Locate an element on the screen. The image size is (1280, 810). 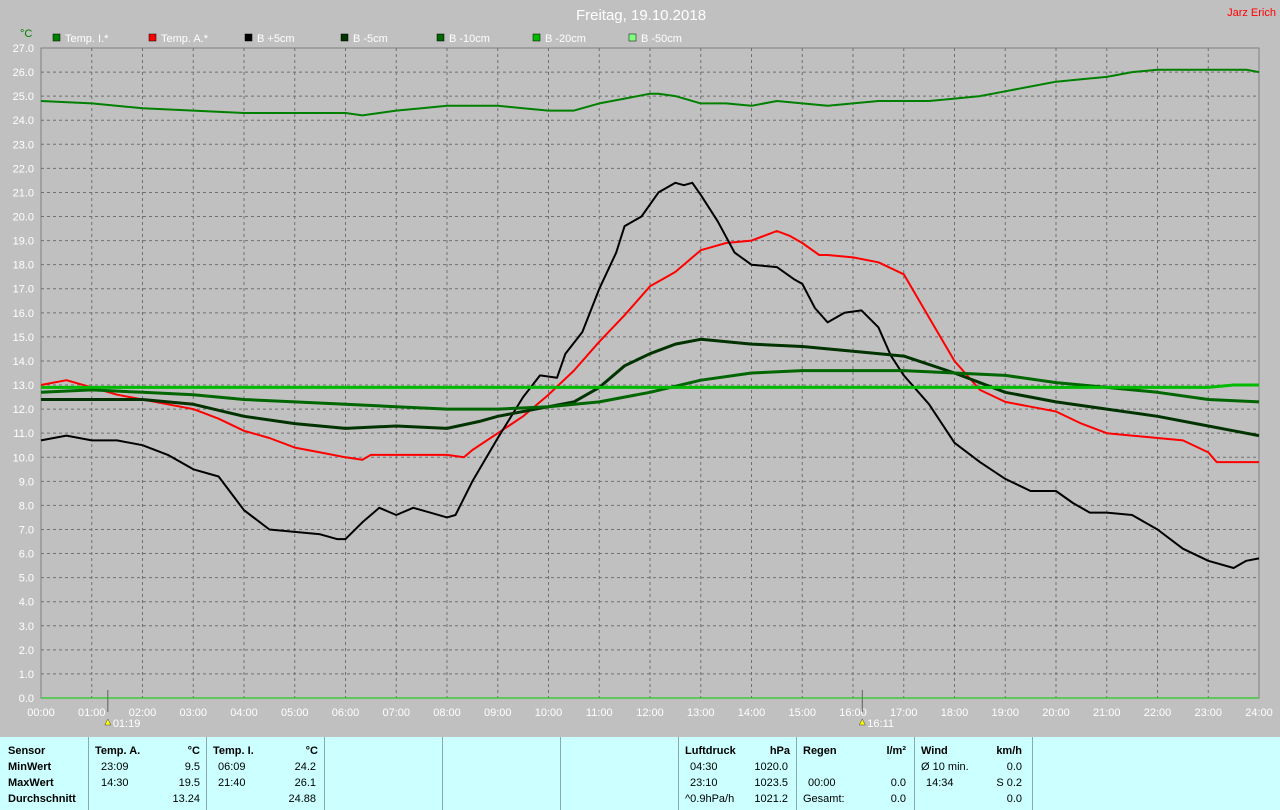
pressure-min-time: 04:30 is located at coordinates (704, 767).